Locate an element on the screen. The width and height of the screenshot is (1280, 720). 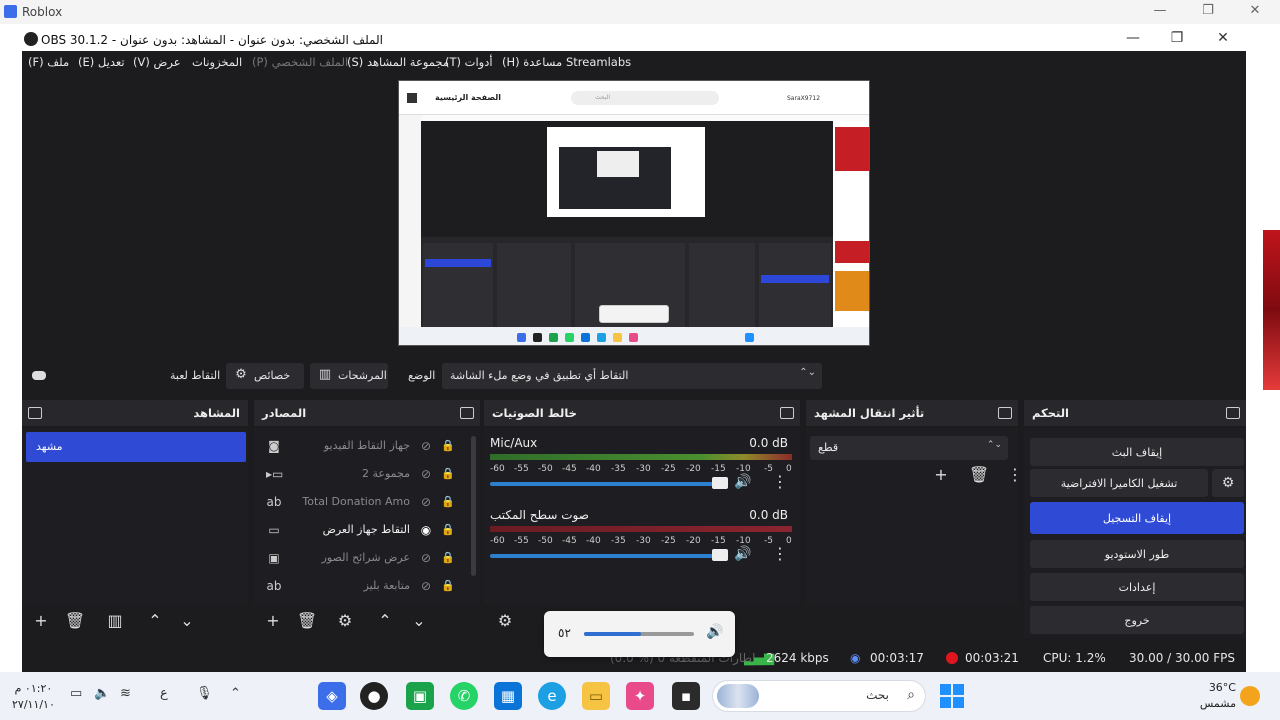
source-item: ▣ عرض شرائح الصور ⊘ 🔒 is located at coordinates (359, 558).